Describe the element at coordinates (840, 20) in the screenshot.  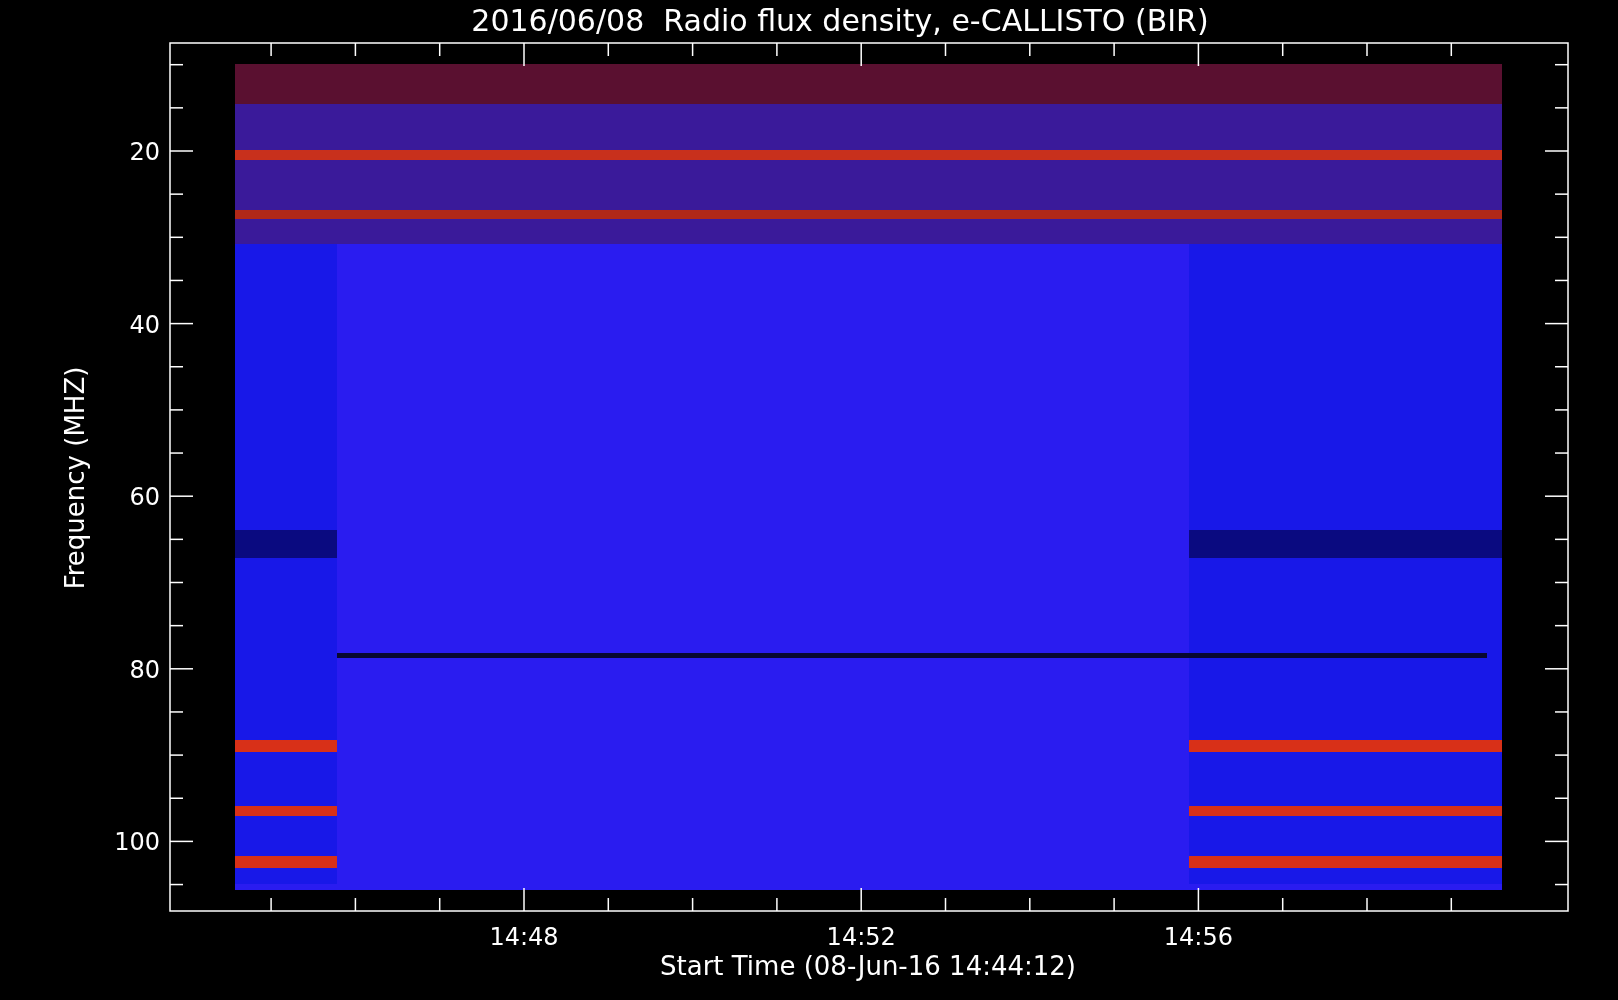
I see `chart-title: 2016/06/08 Radio flux density, e-CALLISTO (BIR)` at that location.